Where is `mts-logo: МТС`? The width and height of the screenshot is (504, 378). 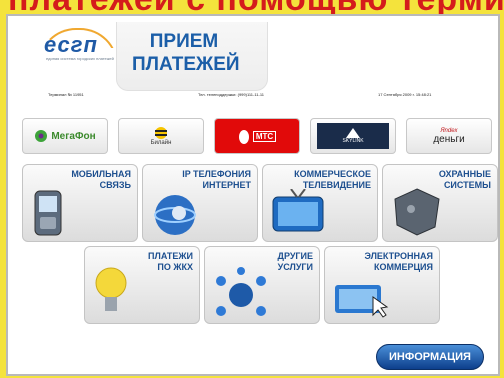 mts-logo: МТС is located at coordinates (257, 136).